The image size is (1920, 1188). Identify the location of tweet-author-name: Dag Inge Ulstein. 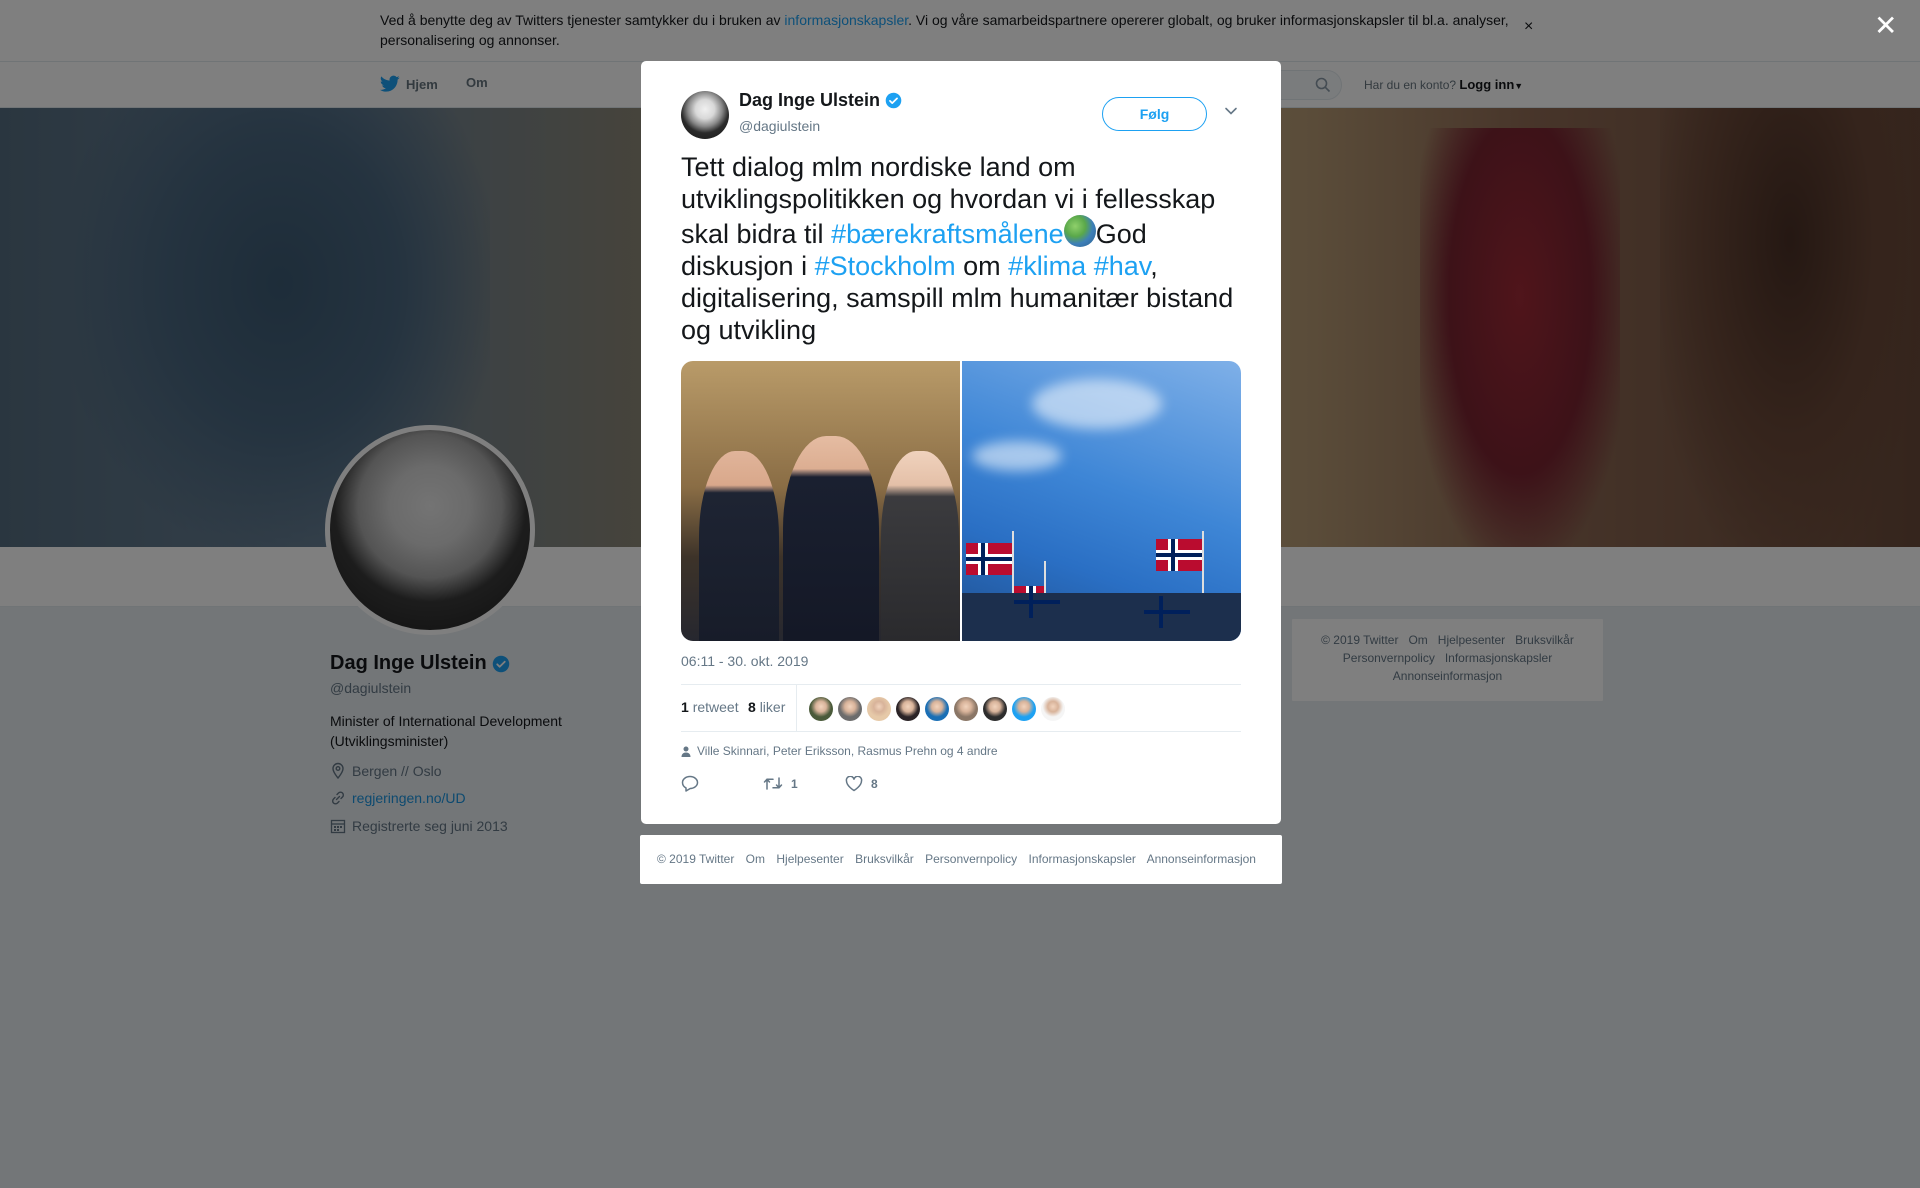
(820, 100).